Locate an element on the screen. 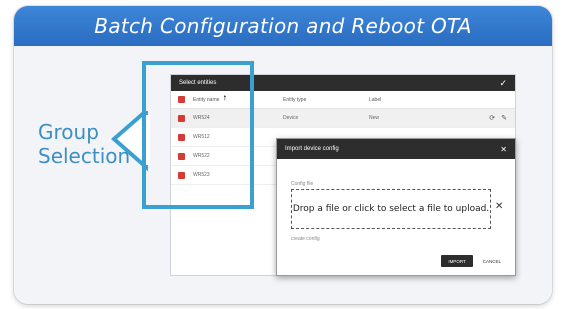 The height and width of the screenshot is (309, 566). refresh-icon: ⟳ is located at coordinates (492, 118).